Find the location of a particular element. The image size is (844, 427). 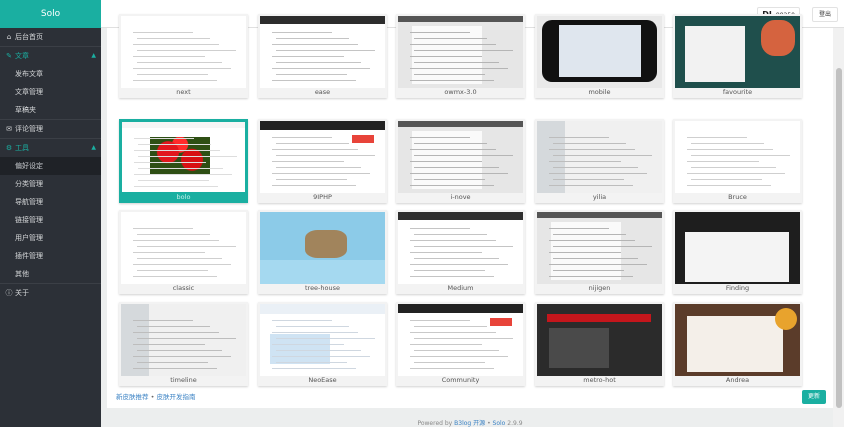

sidebar-item-3: 文章管理 is located at coordinates (50, 92).